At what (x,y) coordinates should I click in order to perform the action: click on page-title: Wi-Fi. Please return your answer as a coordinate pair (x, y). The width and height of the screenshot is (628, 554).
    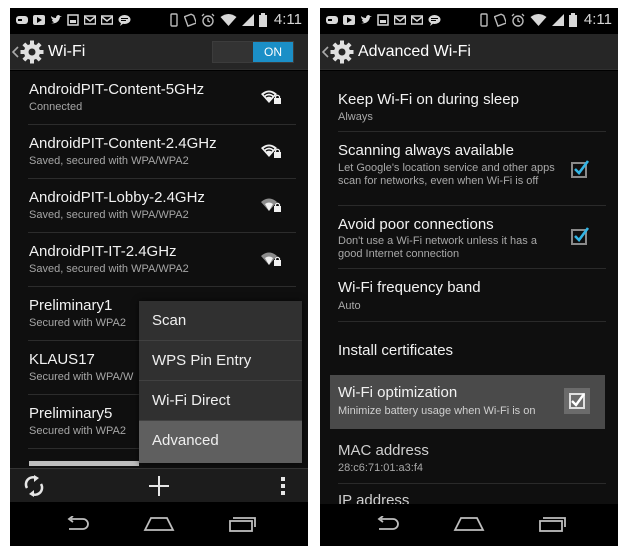
    Looking at the image, I should click on (67, 51).